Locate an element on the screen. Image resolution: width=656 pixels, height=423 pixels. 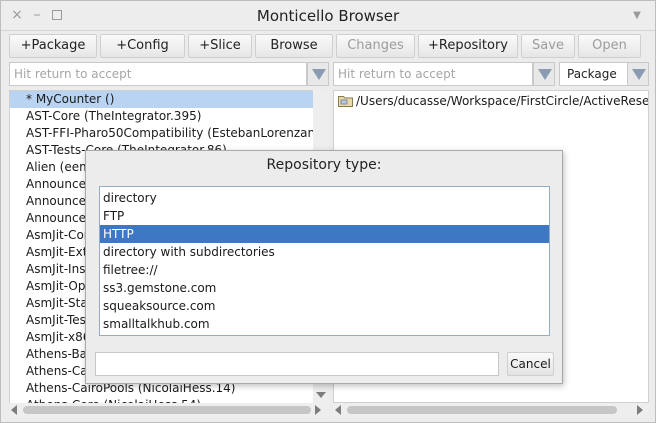
repository-type-option: filetree:// is located at coordinates (324, 270).